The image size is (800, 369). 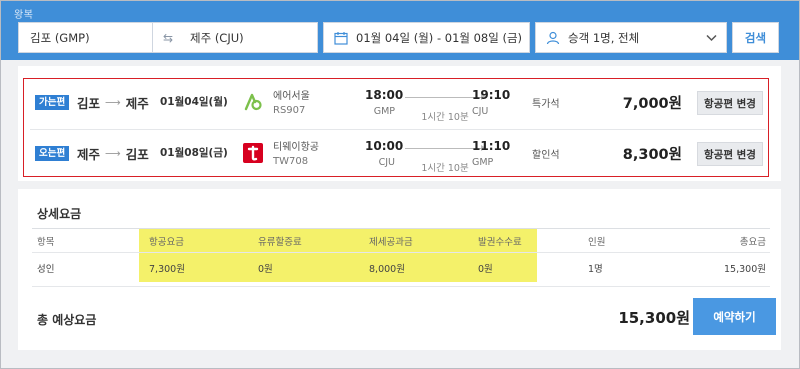 I want to click on swap-icon: ⇆, so click(x=168, y=37).